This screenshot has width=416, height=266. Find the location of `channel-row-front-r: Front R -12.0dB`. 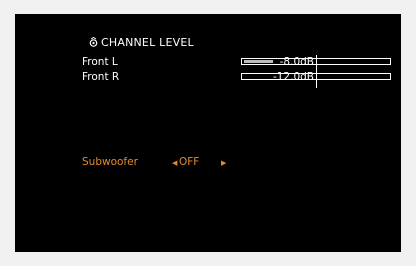

channel-row-front-r: Front R -12.0dB is located at coordinates (237, 77).